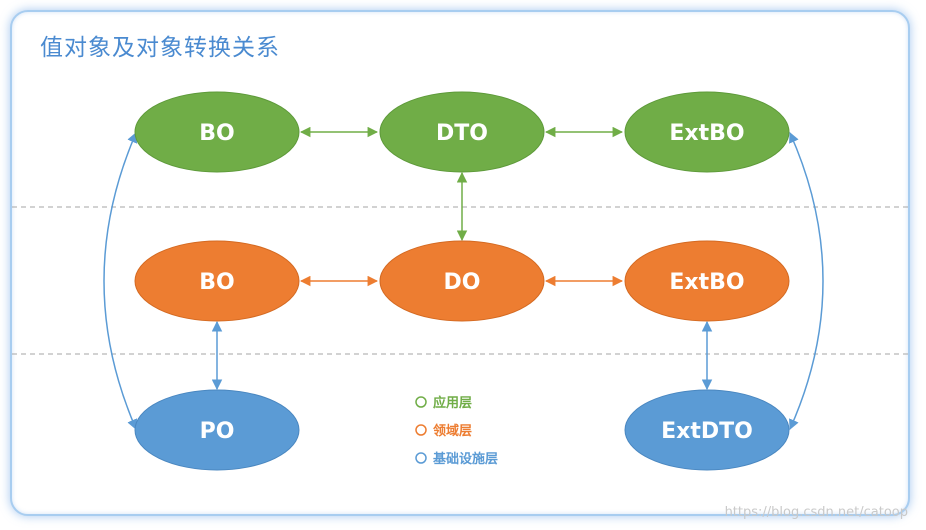 Image resolution: width=926 pixels, height=530 pixels. I want to click on legend-infrastructure-label: 基础设施层, so click(465, 459).